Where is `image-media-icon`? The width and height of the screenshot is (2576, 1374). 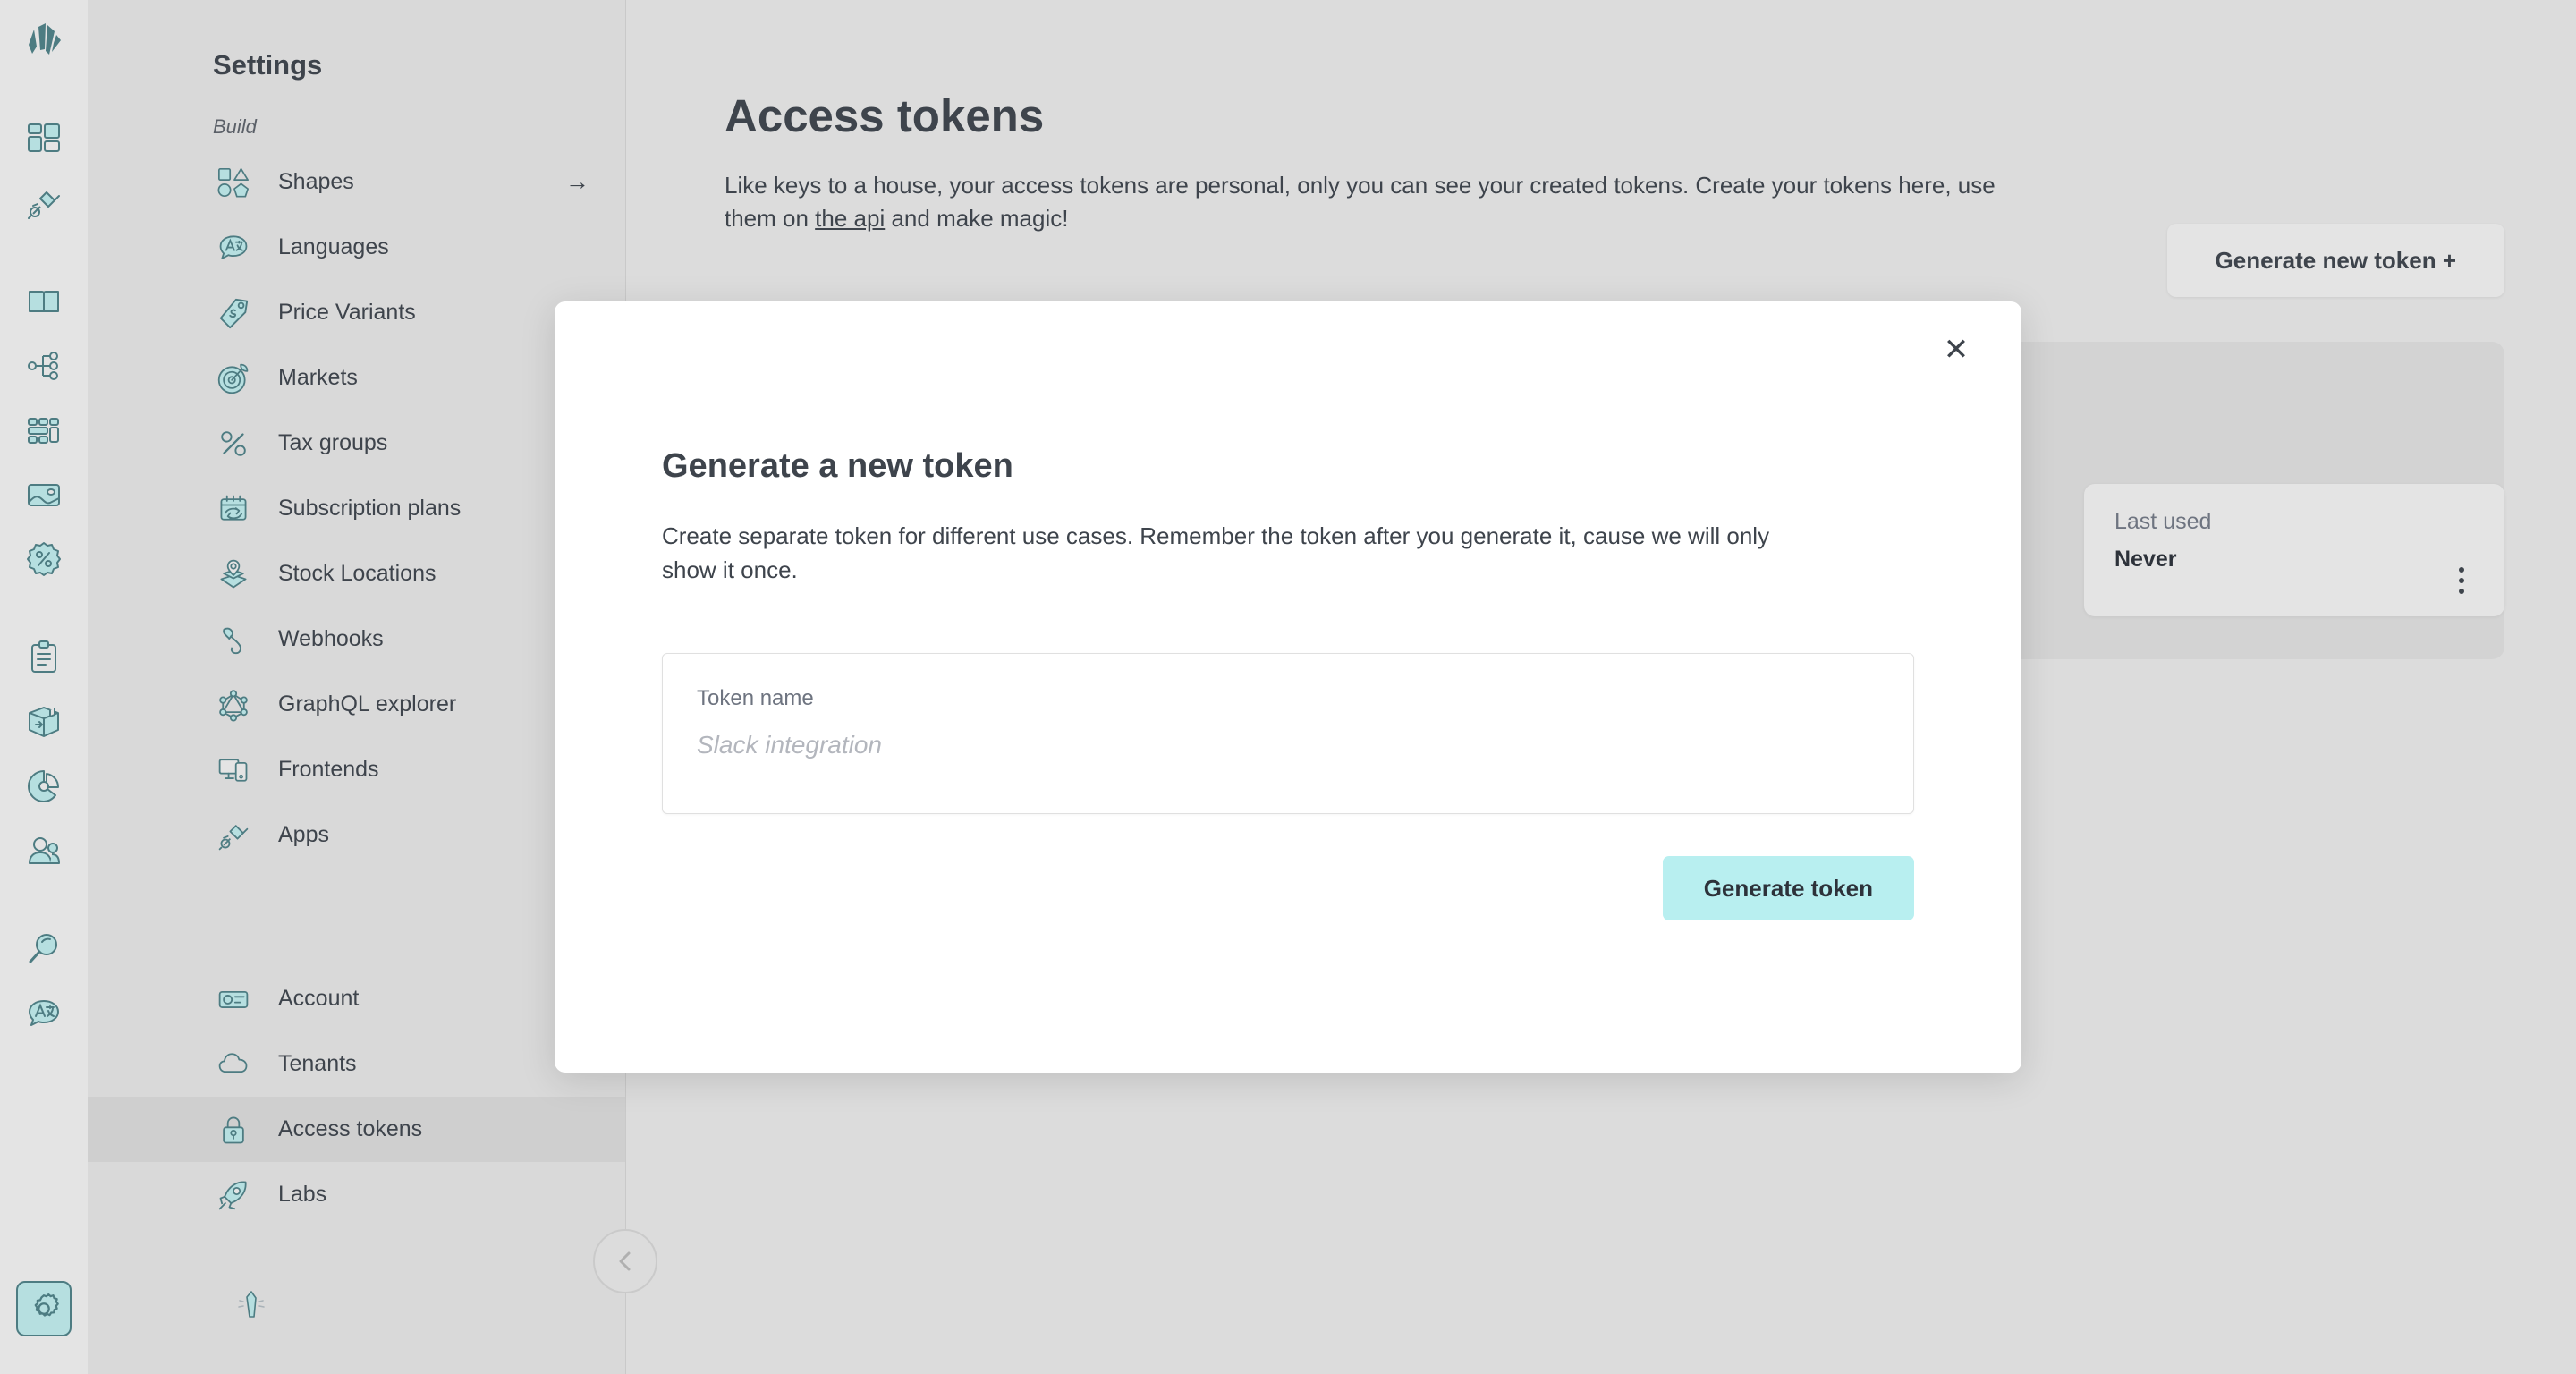 image-media-icon is located at coordinates (44, 494).